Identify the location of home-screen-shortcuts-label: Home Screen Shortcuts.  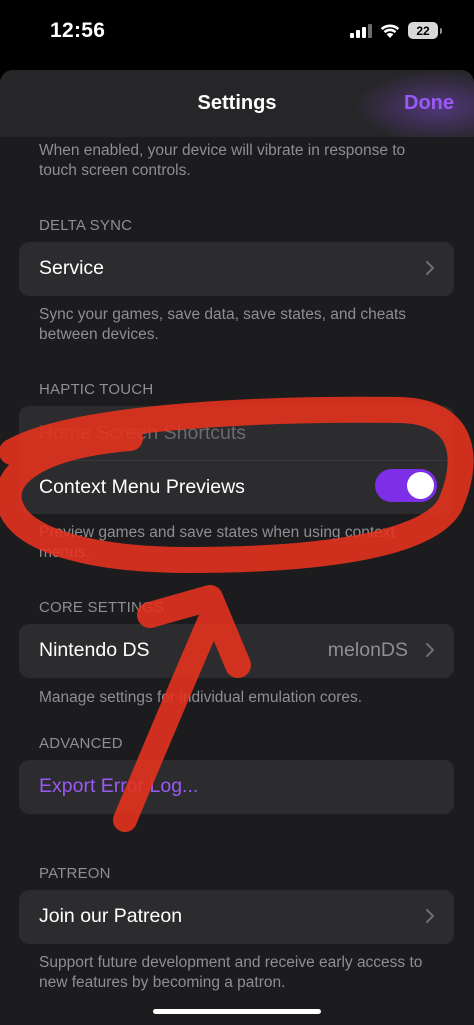
(142, 433).